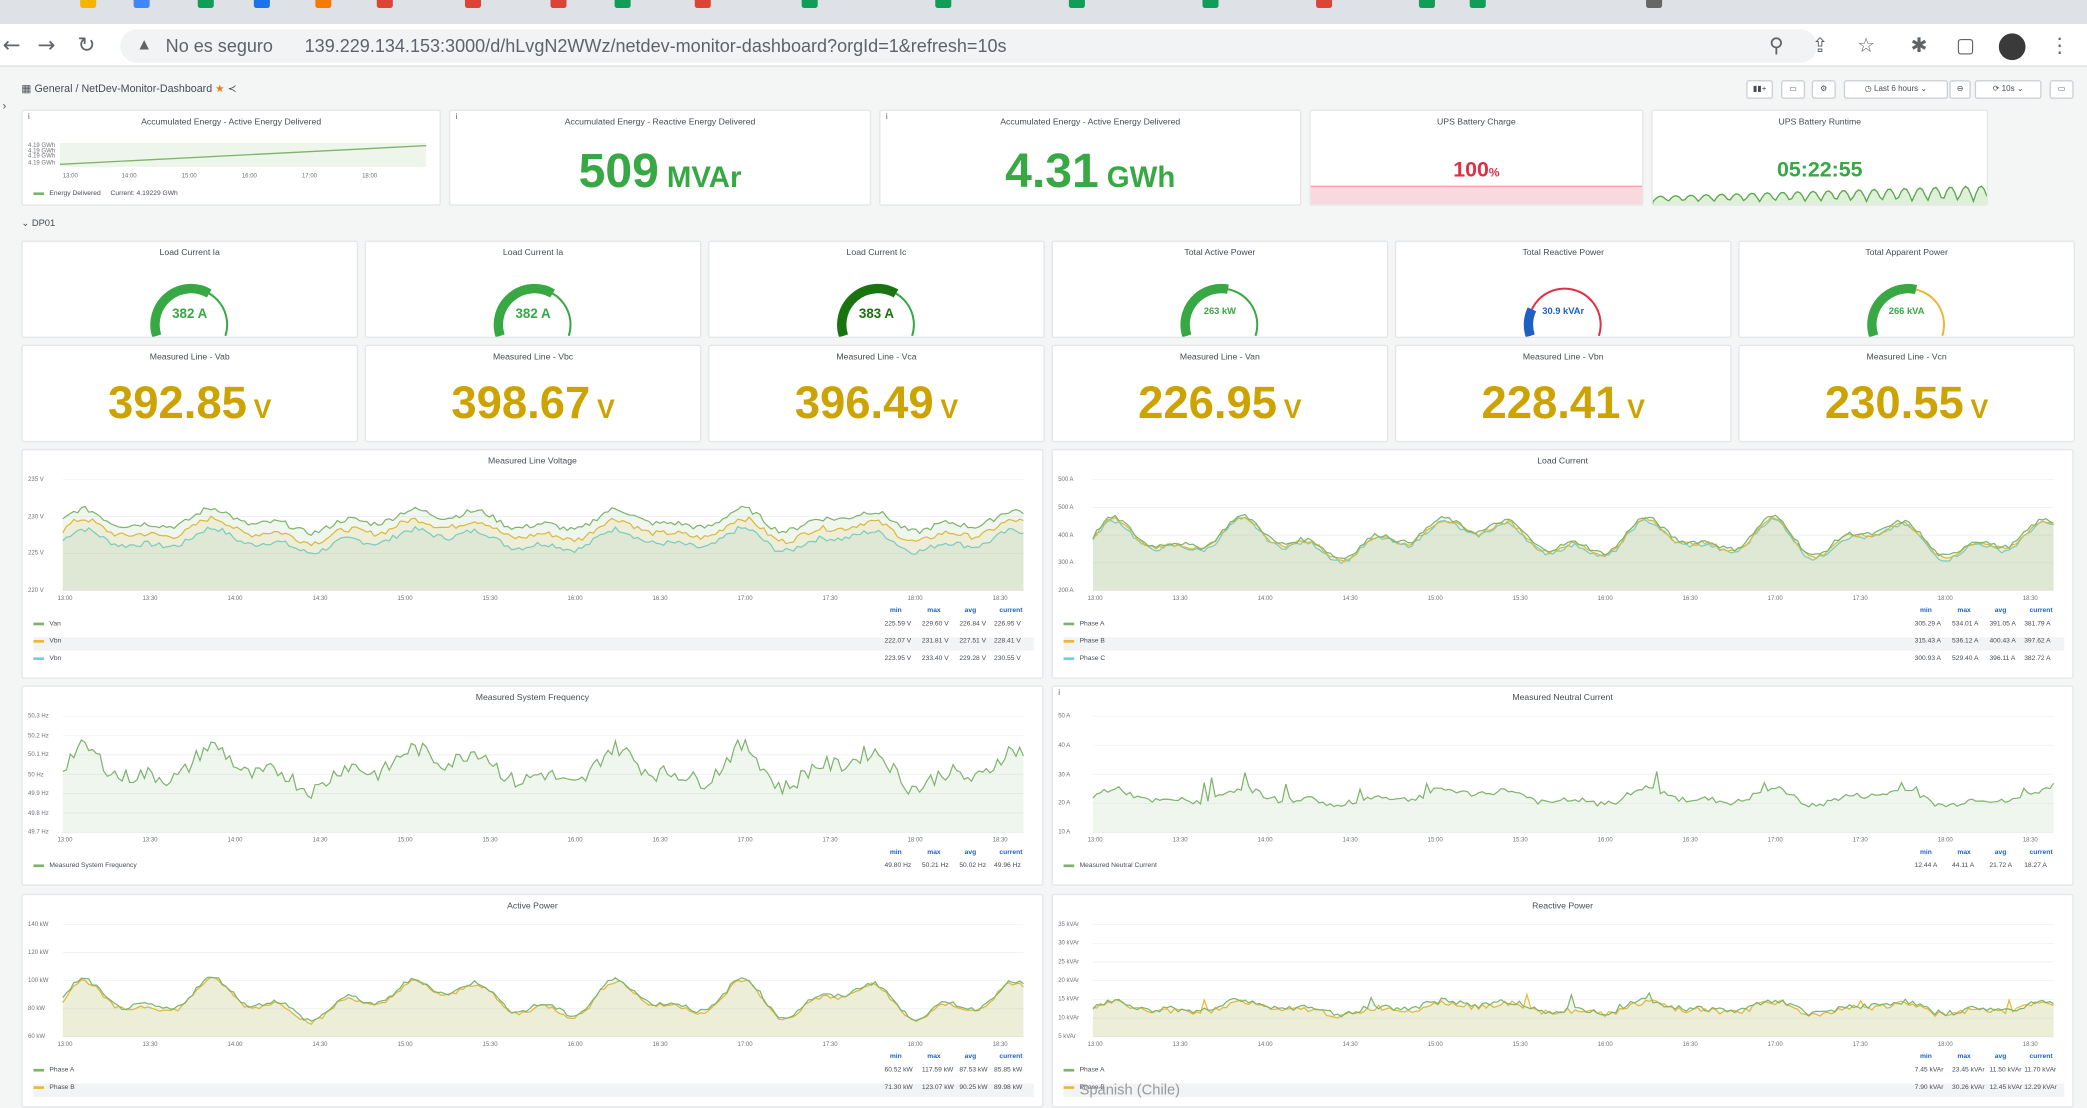 The height and width of the screenshot is (1108, 2087). I want to click on legend-item: Phase B 71.30 kW 123.07 kW 90.25 kW 89.98 kW, so click(534, 1090).